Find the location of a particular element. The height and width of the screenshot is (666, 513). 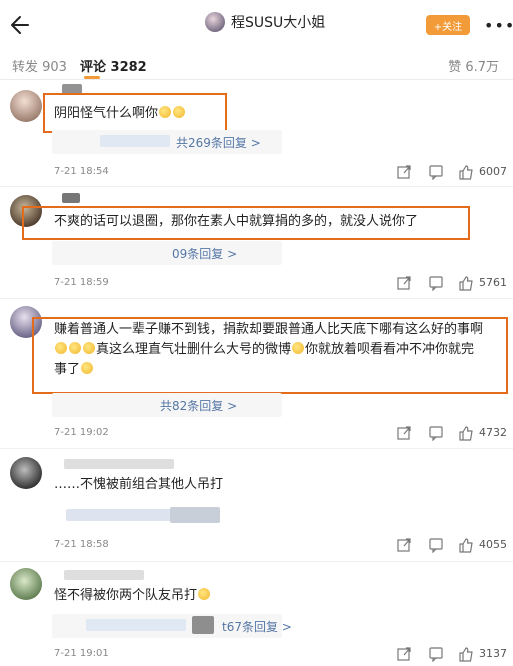

like-count: 3137 is located at coordinates (493, 653).